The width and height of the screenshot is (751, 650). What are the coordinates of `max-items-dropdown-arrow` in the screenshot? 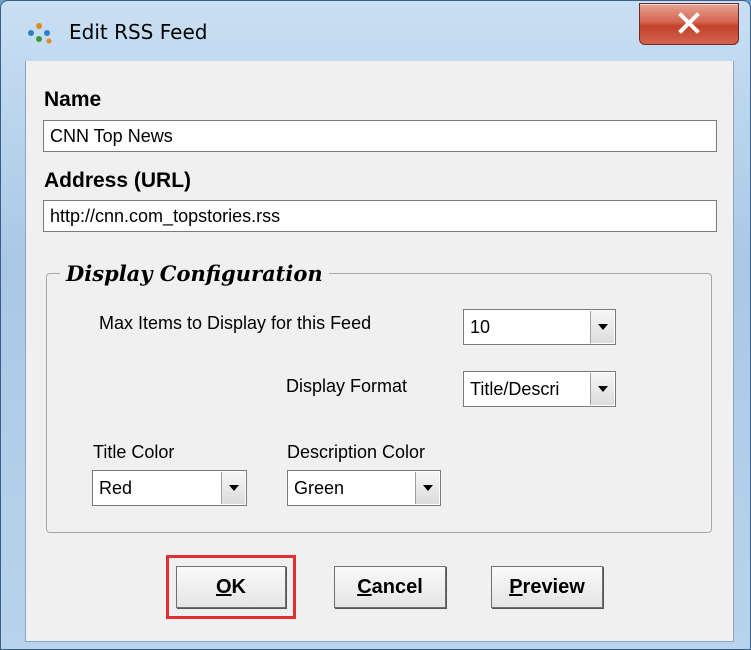 It's located at (602, 327).